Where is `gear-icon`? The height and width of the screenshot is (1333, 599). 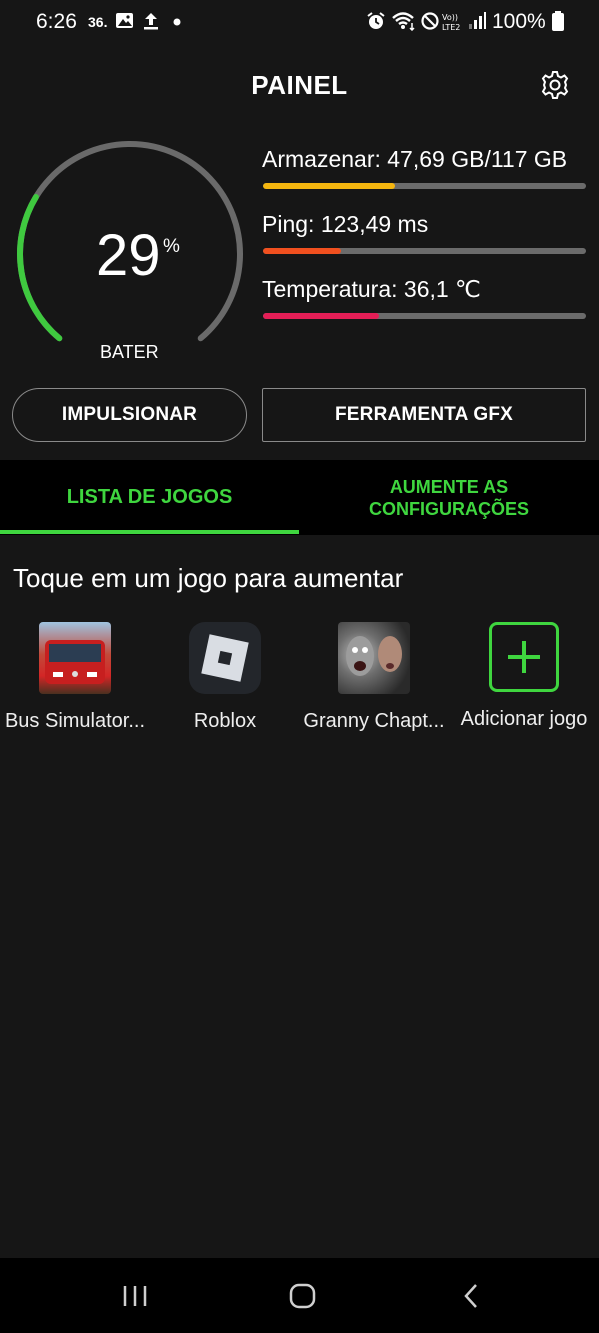
gear-icon is located at coordinates (555, 85).